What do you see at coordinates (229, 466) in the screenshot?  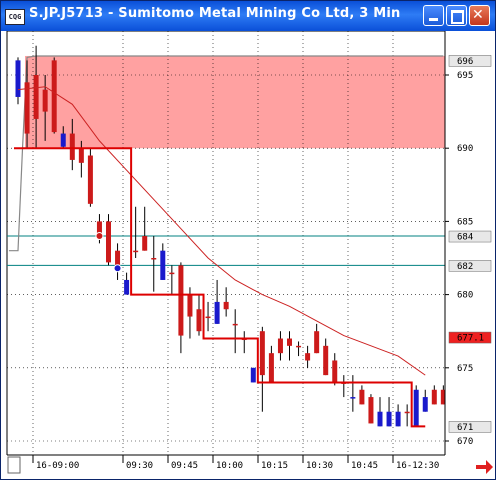 I see `x-tick-label: 10:00` at bounding box center [229, 466].